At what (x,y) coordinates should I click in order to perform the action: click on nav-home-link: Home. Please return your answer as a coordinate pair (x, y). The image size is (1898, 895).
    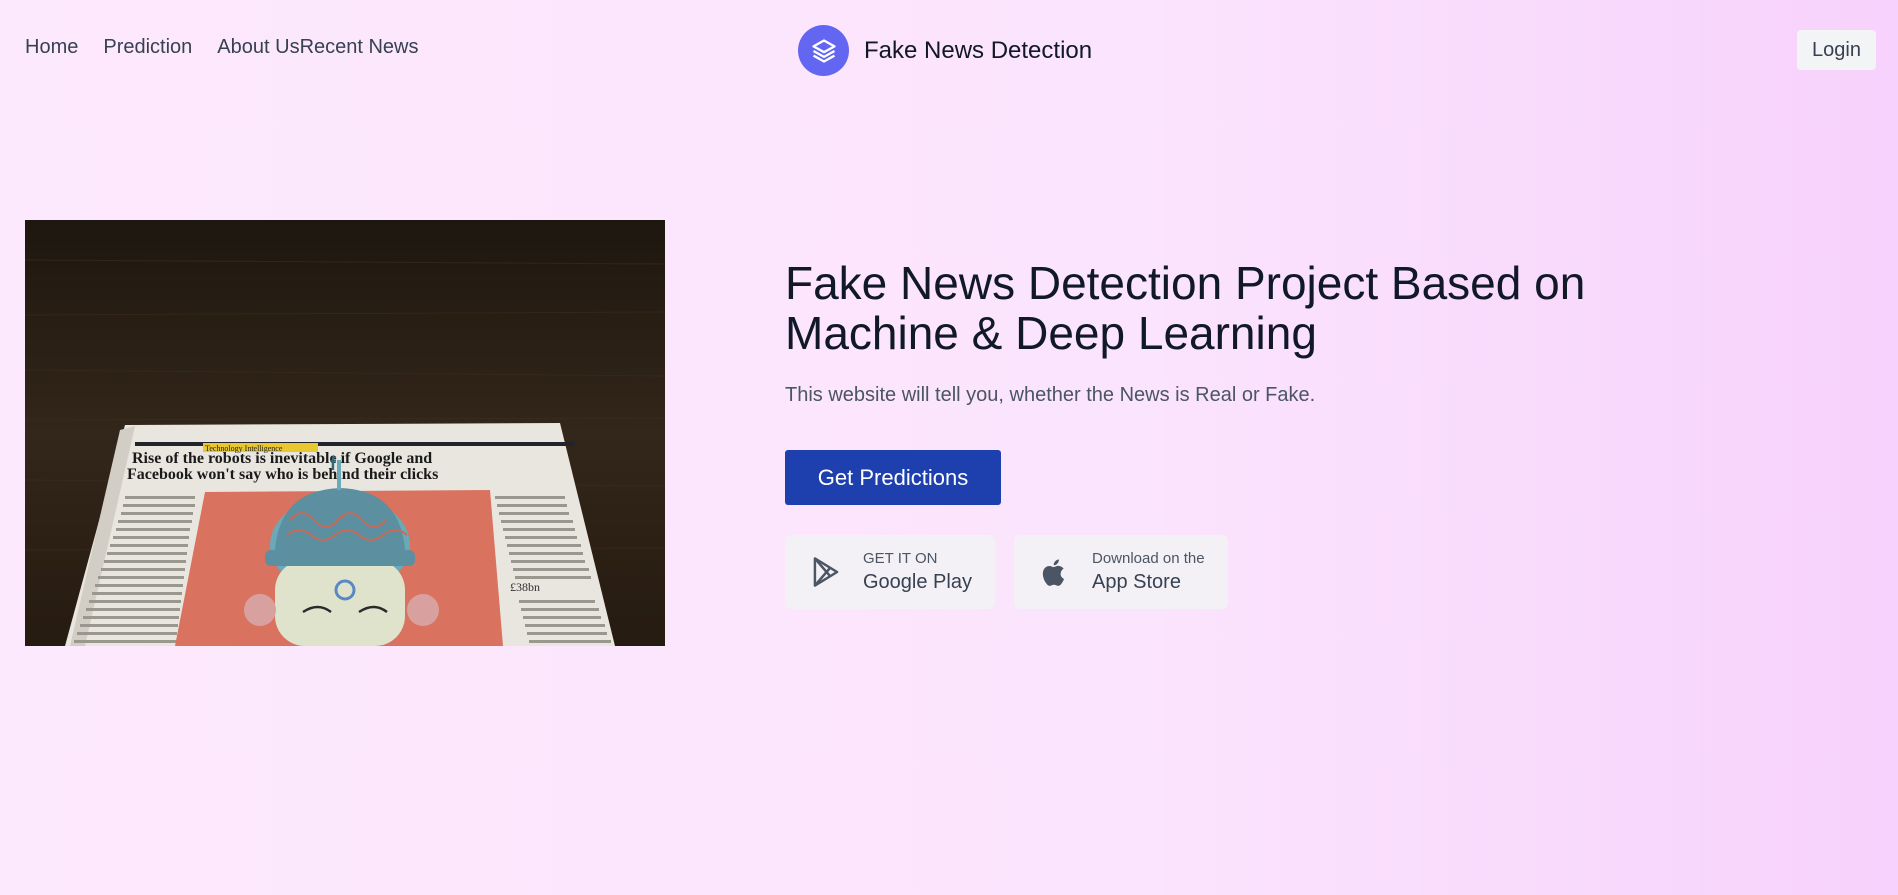
    Looking at the image, I should click on (51, 47).